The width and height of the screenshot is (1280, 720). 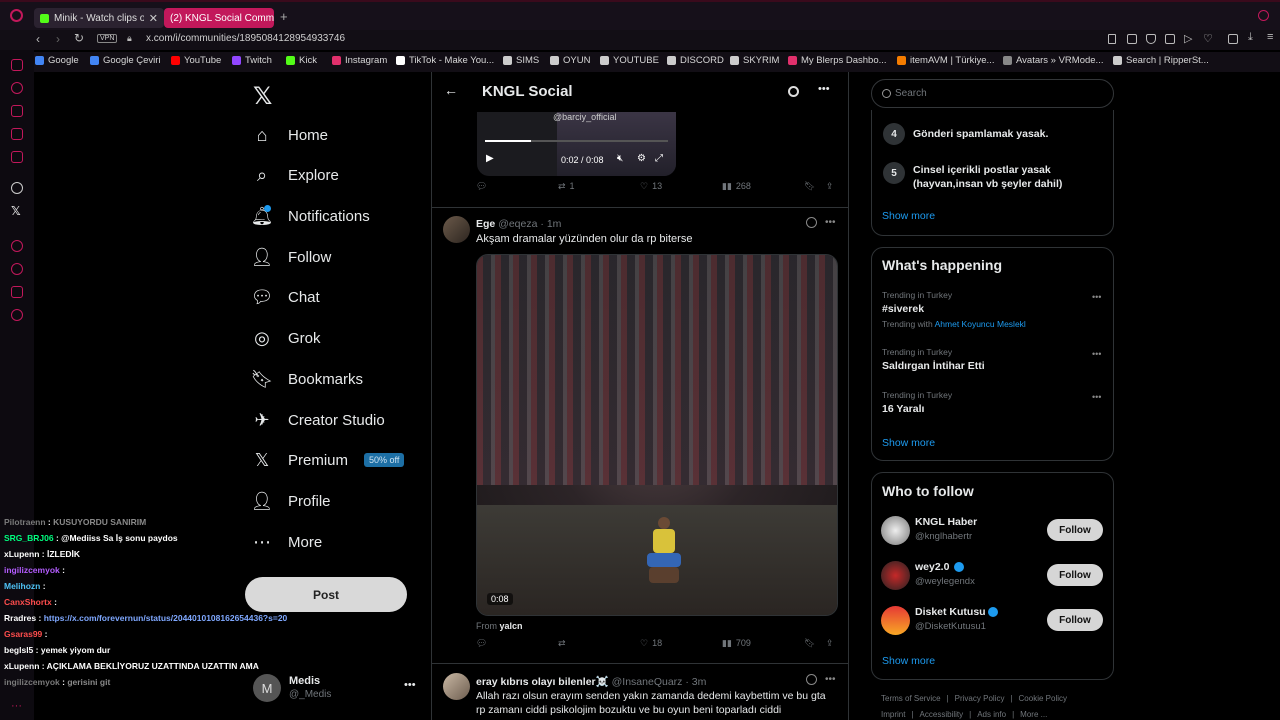 What do you see at coordinates (651, 643) in the screenshot?
I see `like-button: ♡ 18` at bounding box center [651, 643].